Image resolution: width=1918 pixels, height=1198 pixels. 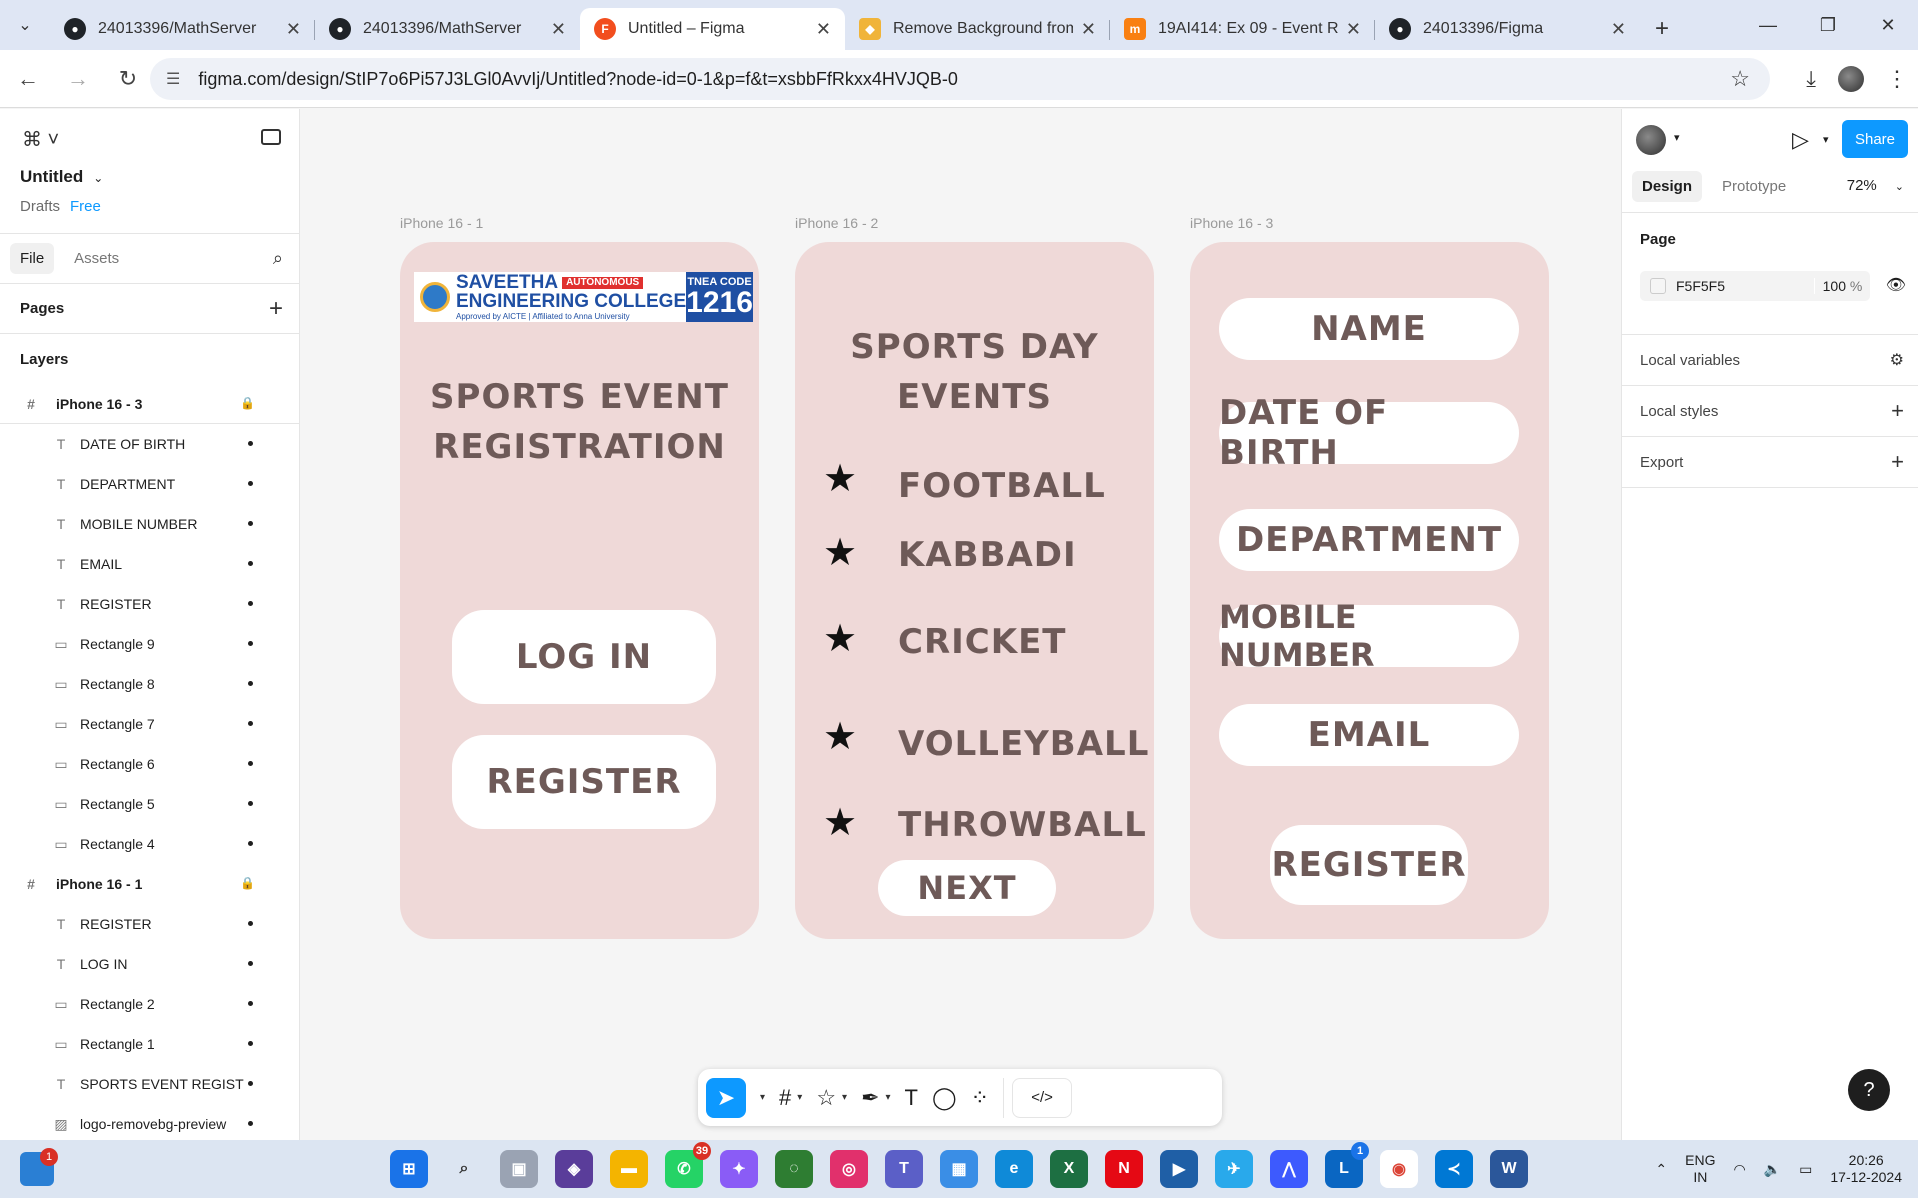 What do you see at coordinates (1897, 360) in the screenshot?
I see `variables-settings-icon: ⚙` at bounding box center [1897, 360].